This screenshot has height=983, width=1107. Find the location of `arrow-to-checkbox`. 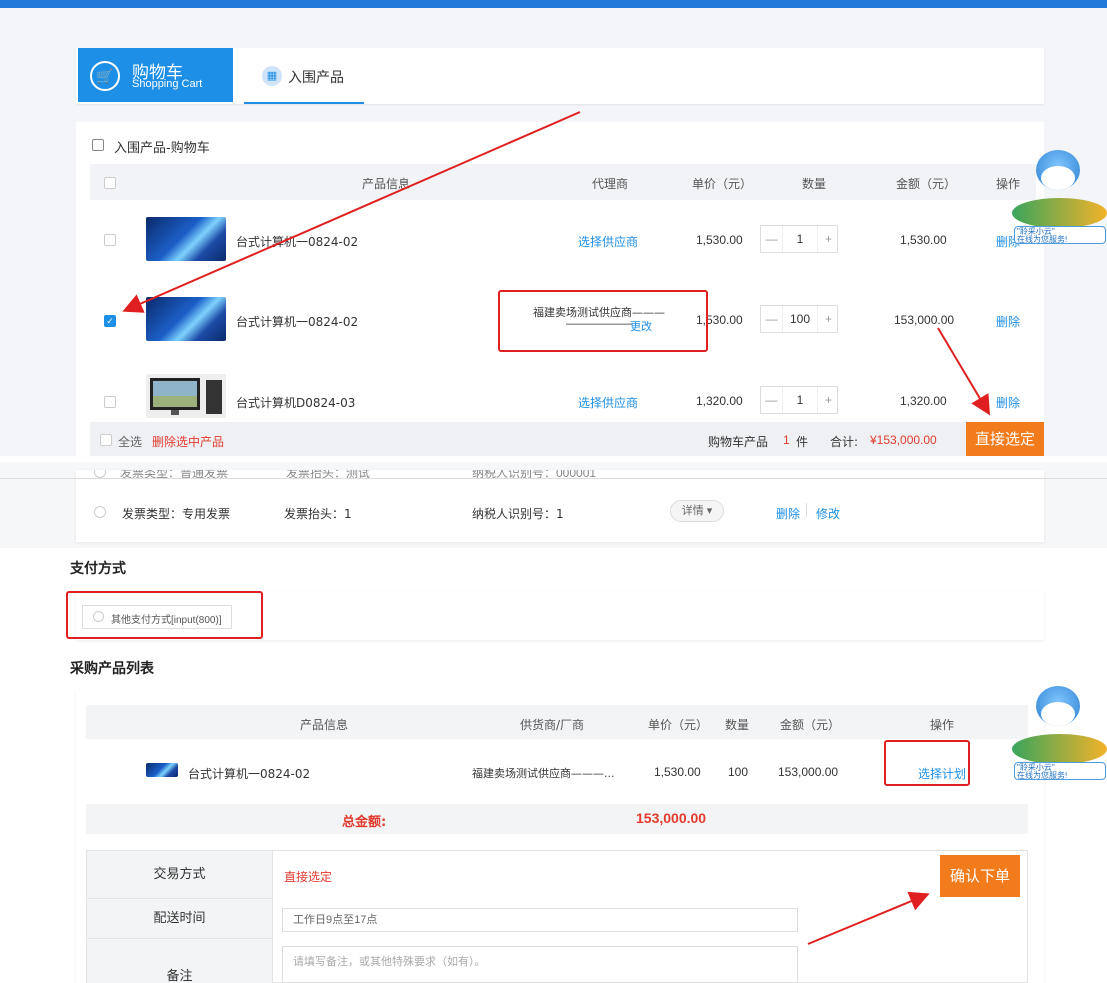

arrow-to-checkbox is located at coordinates (351, 212).